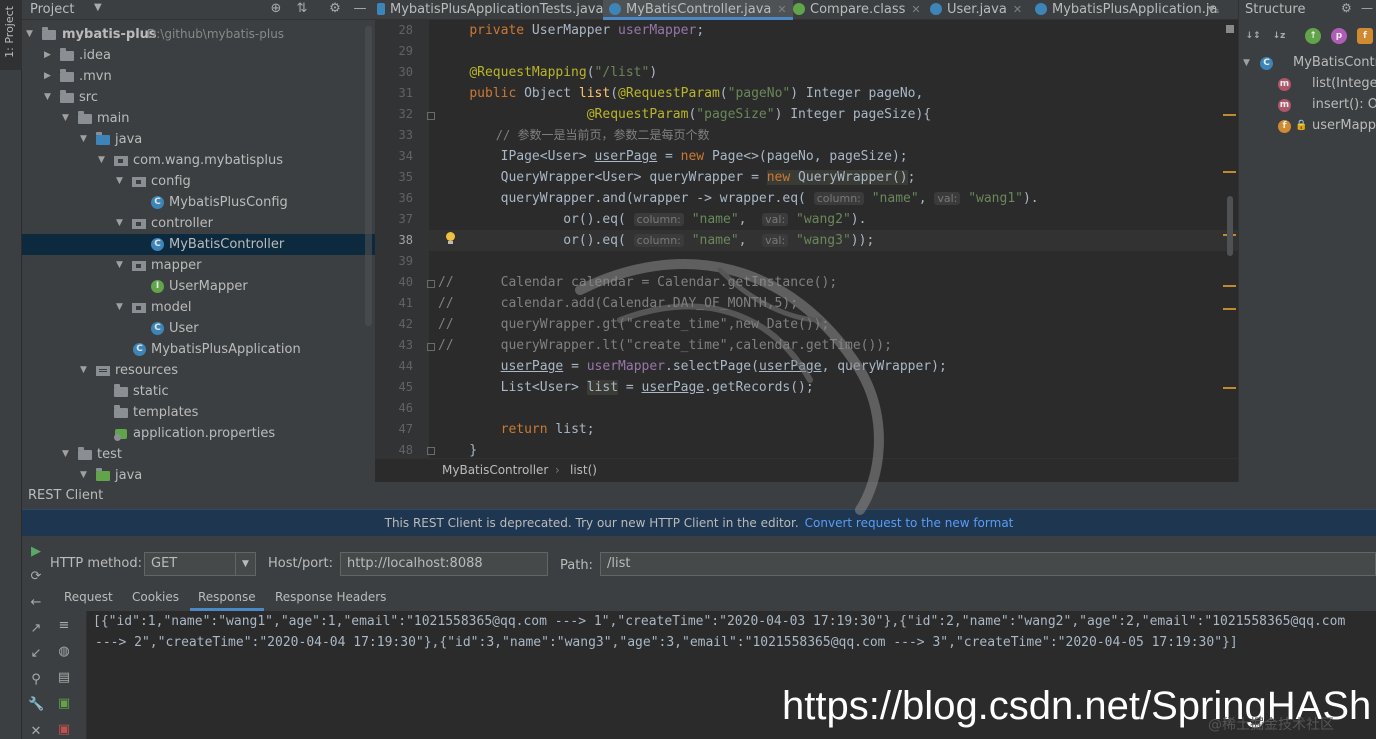  What do you see at coordinates (1365, 36) in the screenshot?
I see `show-fields-icon: f` at bounding box center [1365, 36].